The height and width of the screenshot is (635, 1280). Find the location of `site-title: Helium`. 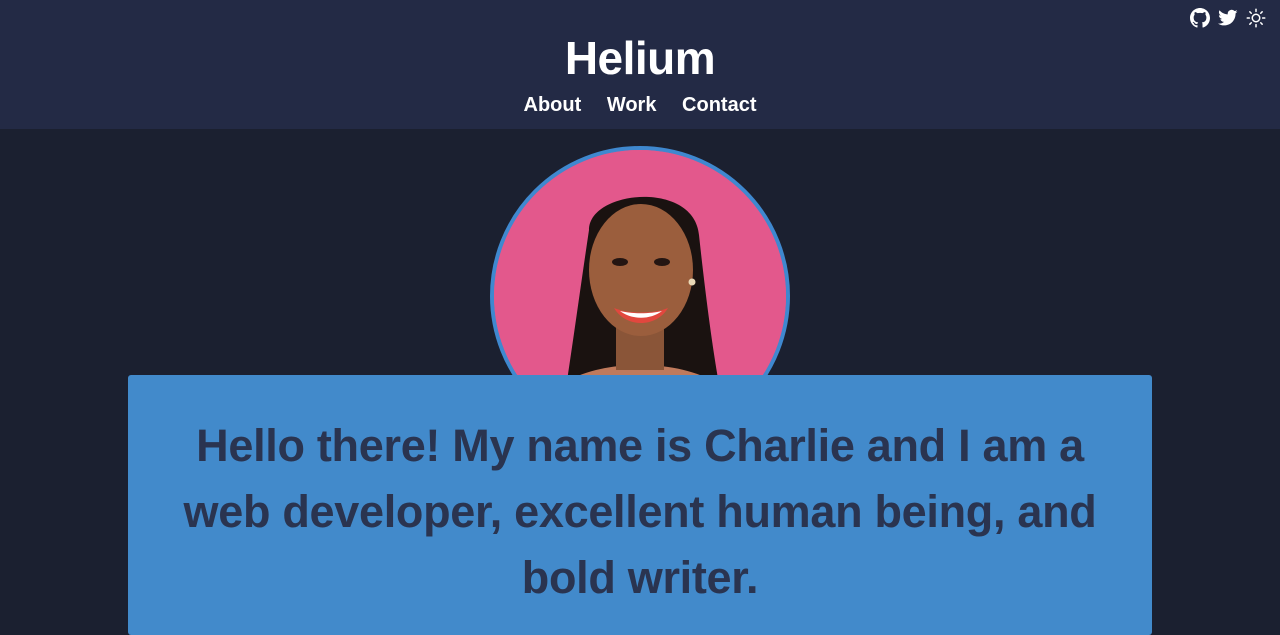

site-title: Helium is located at coordinates (640, 58).